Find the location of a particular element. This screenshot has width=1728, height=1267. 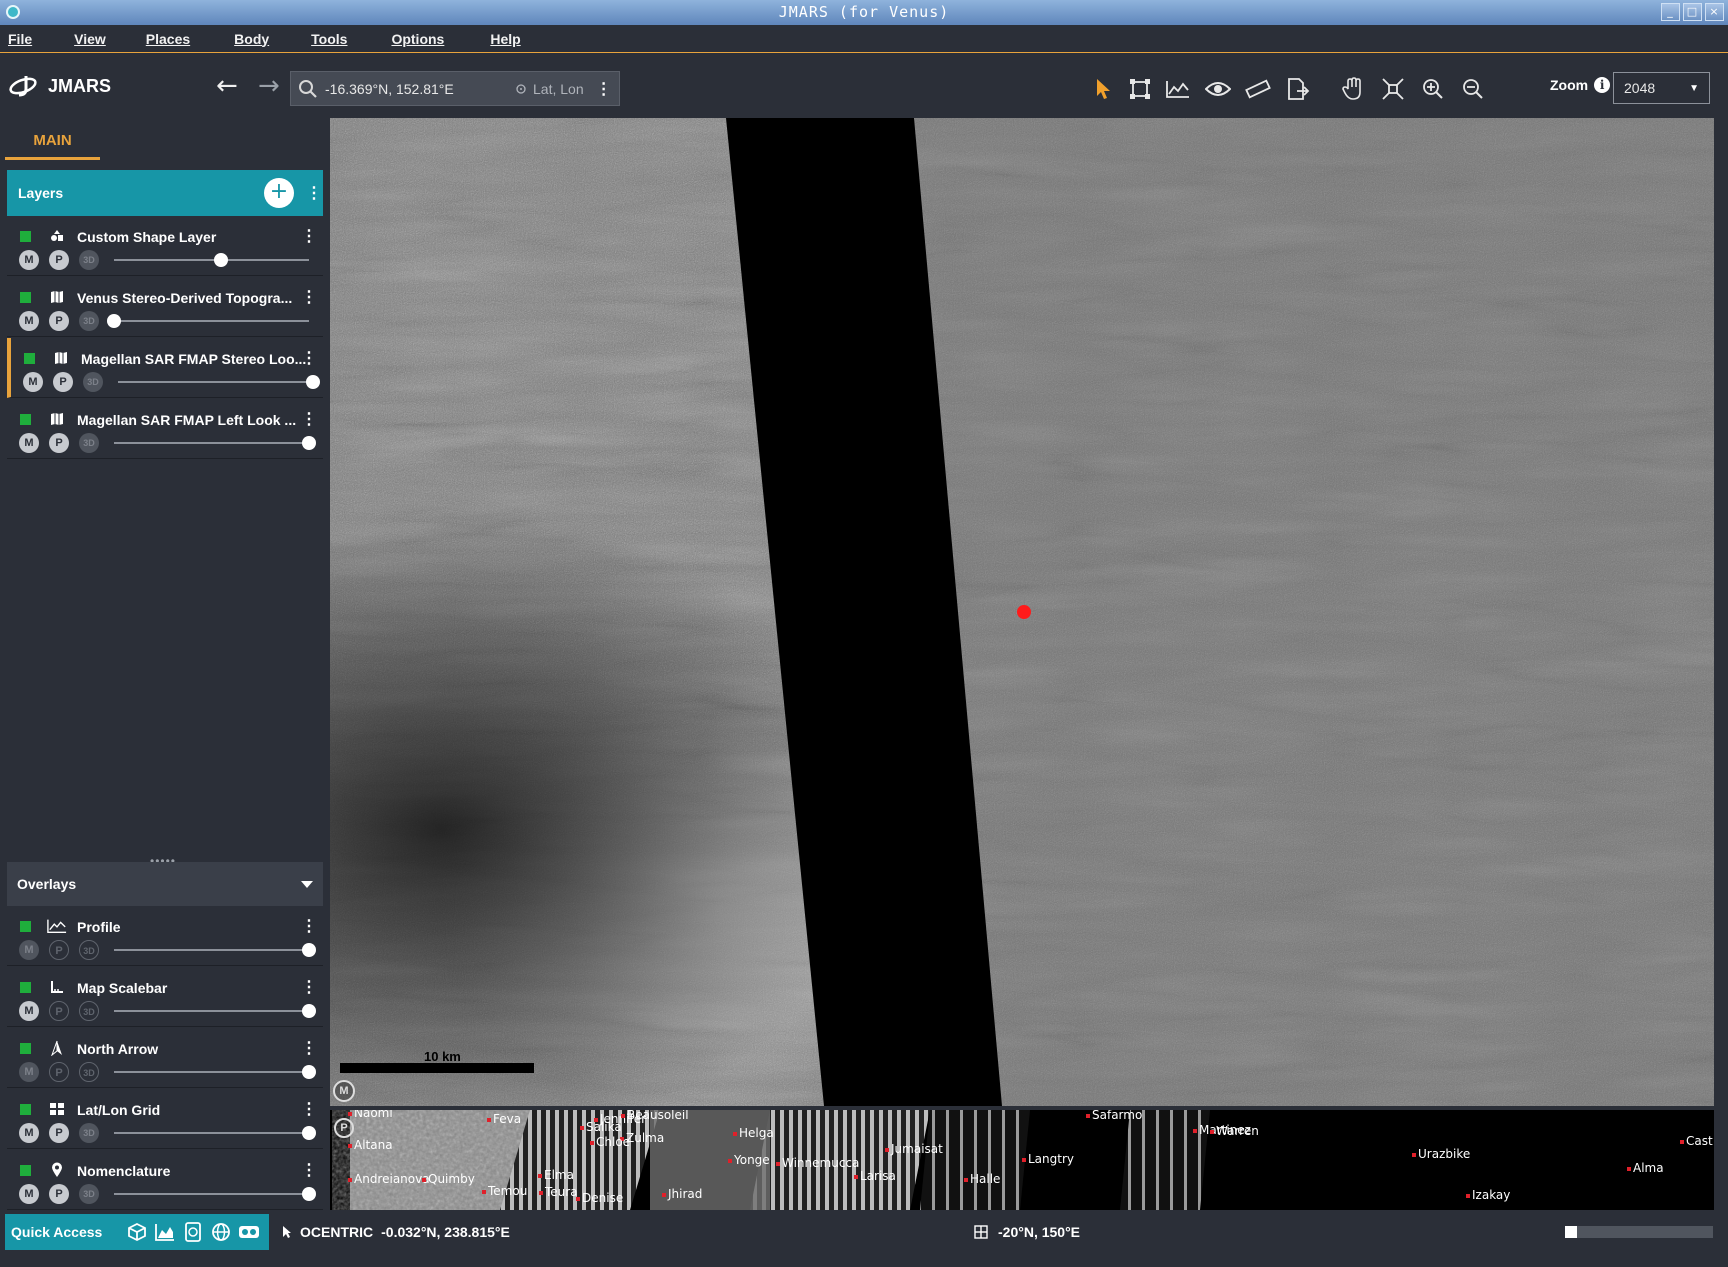

place-label: Chloe is located at coordinates (610, 1142).